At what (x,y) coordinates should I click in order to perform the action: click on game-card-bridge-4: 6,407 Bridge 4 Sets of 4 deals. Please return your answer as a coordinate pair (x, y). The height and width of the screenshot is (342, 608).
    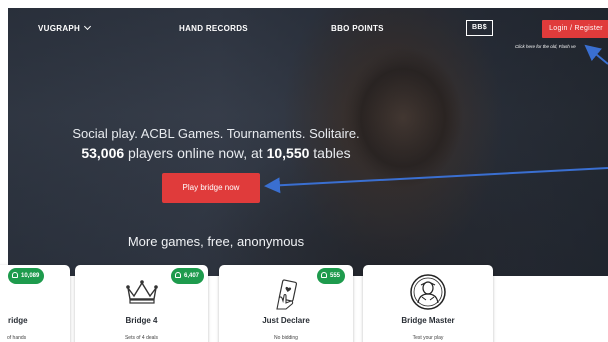
    Looking at the image, I should click on (141, 303).